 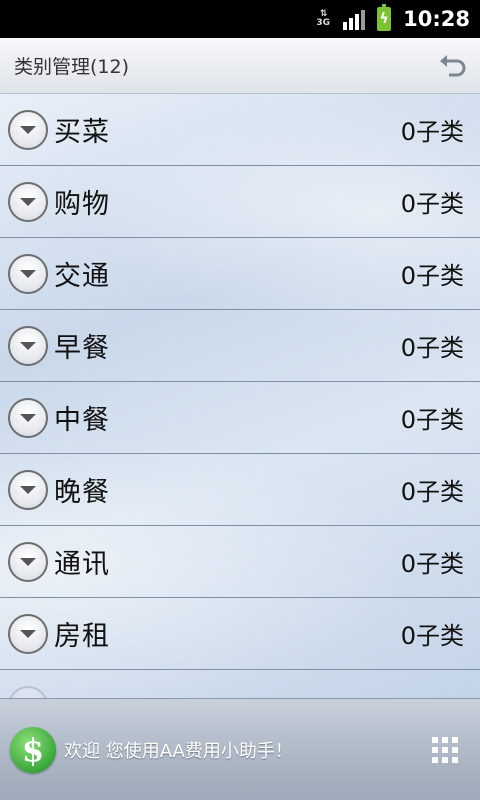 I want to click on list-item: 晚餐 0子类, so click(x=240, y=490).